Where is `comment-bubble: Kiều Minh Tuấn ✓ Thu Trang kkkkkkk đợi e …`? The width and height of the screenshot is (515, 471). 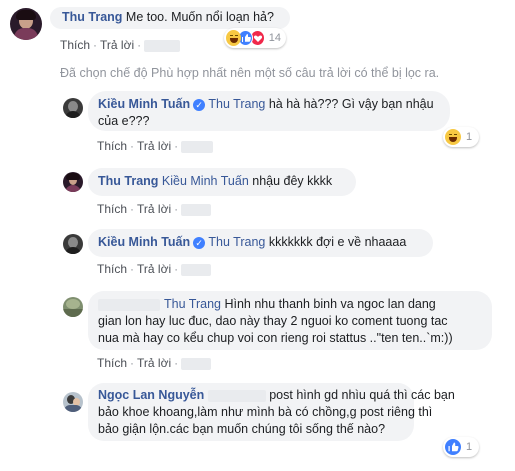
comment-bubble: Kiều Minh Tuấn ✓ Thu Trang kkkkkkk đợi e … is located at coordinates (260, 243).